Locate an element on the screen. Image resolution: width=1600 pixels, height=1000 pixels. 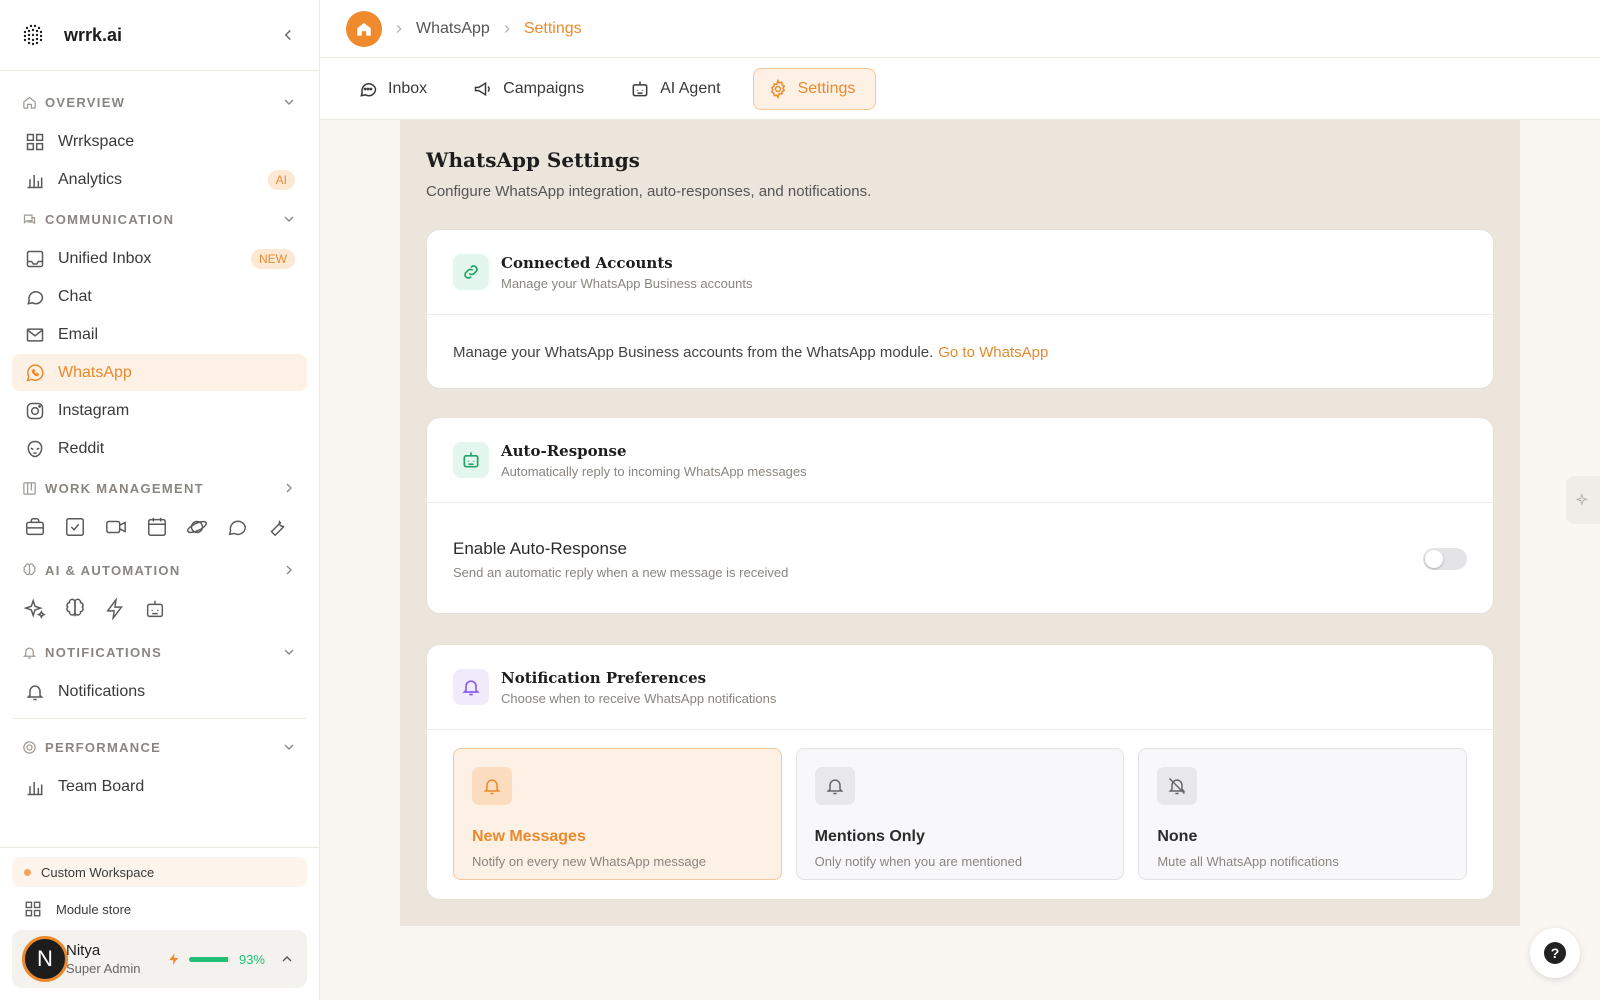
user-role: Super Admin is located at coordinates (103, 968).